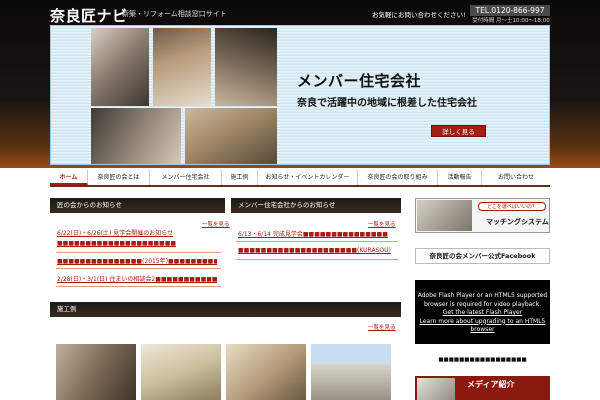 This screenshot has height=400, width=600. Describe the element at coordinates (458, 131) in the screenshot. I see `hero-details-button: 詳しく見る` at that location.